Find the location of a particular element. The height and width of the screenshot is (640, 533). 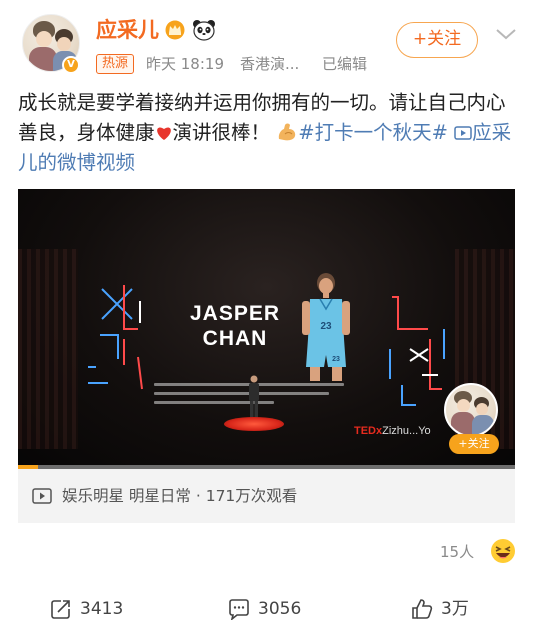

laughing-face-icon is located at coordinates (503, 551).